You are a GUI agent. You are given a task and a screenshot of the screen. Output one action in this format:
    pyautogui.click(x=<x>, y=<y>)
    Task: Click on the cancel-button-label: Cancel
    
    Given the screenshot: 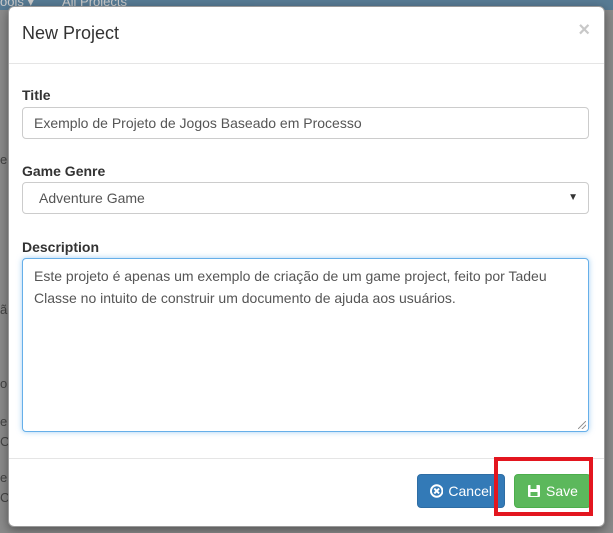 What is the action you would take?
    pyautogui.click(x=470, y=491)
    